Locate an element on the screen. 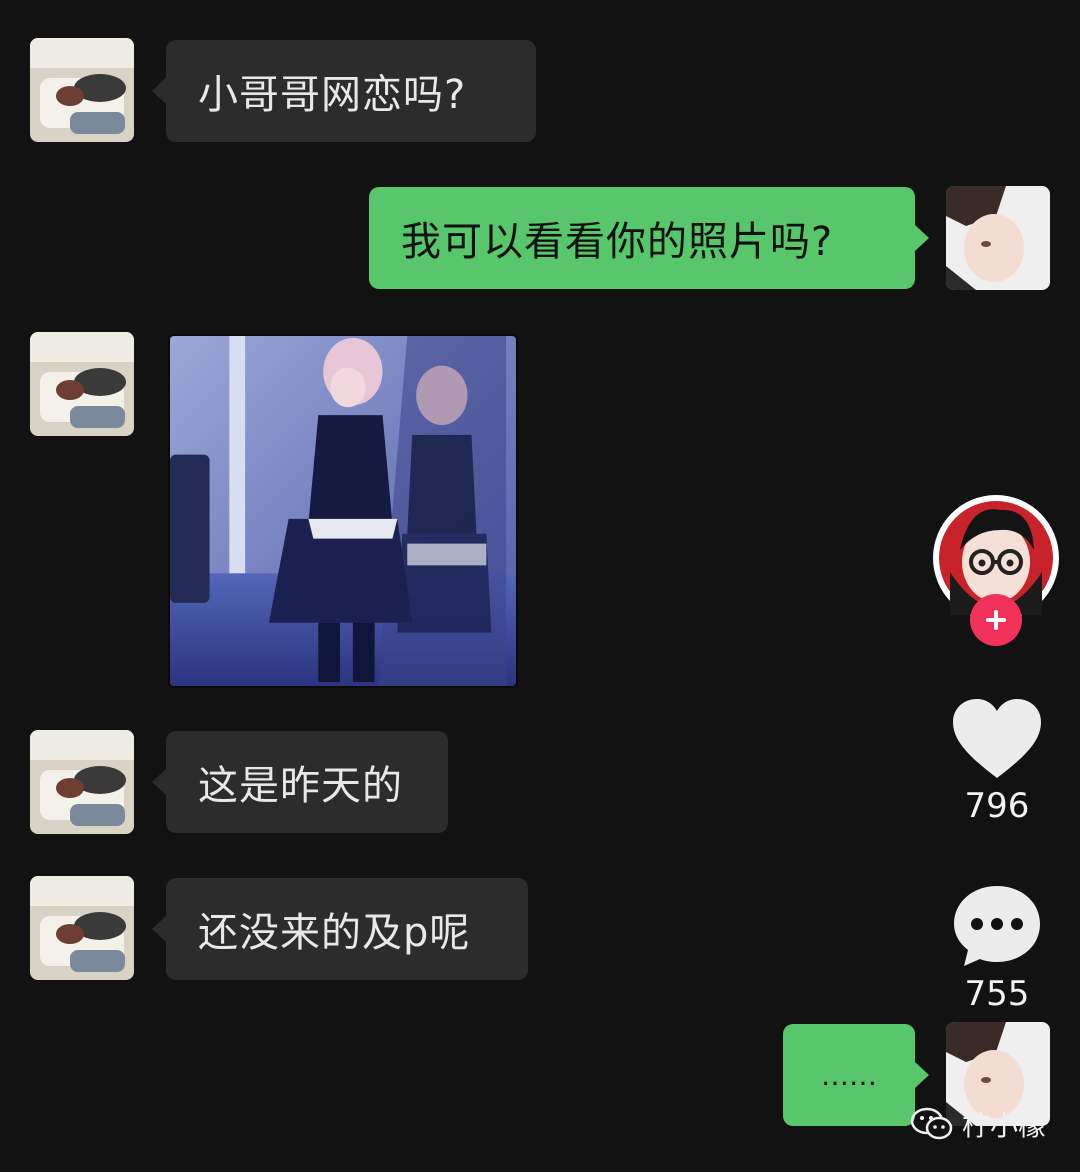 The height and width of the screenshot is (1172, 1080). message-bubble-incoming: 这是昨天的 is located at coordinates (300, 782).